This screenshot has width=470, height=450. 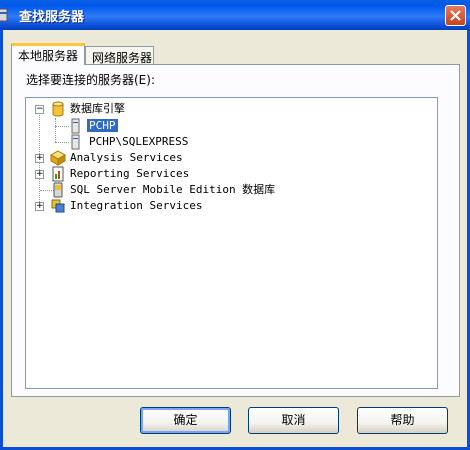 I want to click on close-button, so click(x=455, y=15).